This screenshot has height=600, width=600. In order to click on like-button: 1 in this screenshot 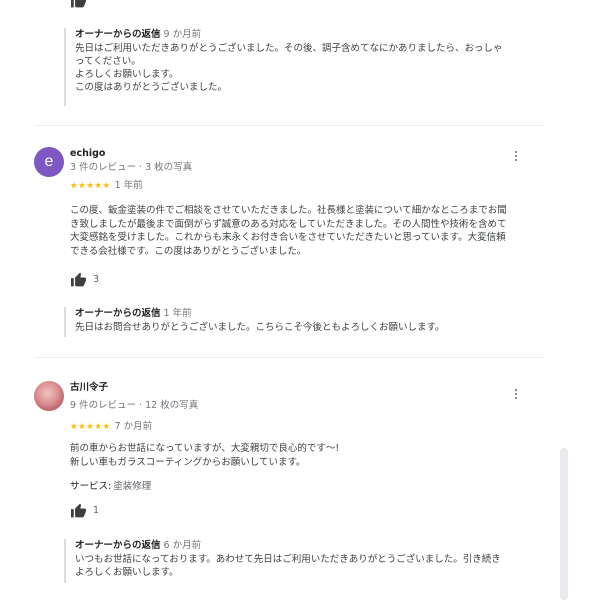, I will do `click(84, 510)`.